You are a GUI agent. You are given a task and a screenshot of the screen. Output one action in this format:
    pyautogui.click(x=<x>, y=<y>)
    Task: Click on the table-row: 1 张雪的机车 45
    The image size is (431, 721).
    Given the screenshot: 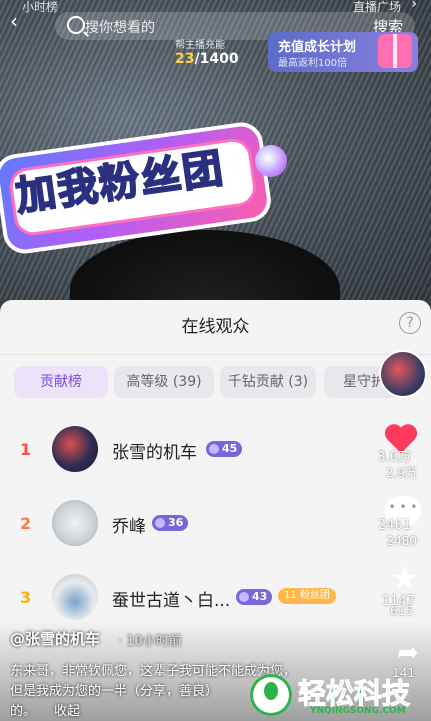 What is the action you would take?
    pyautogui.click(x=215, y=451)
    